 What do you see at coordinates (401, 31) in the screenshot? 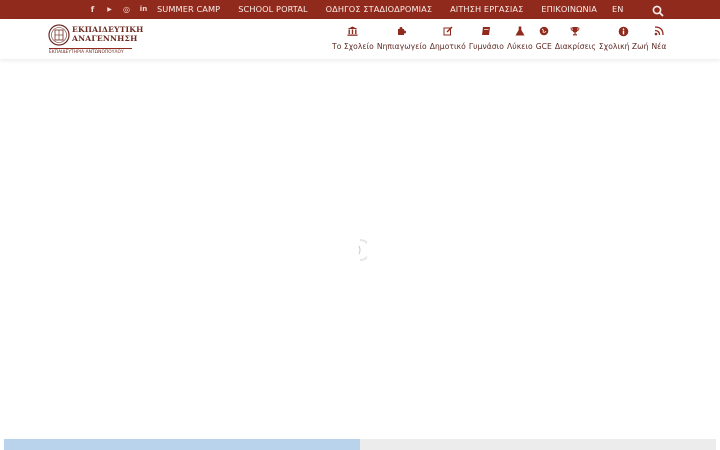
I see `puzzle-icon` at bounding box center [401, 31].